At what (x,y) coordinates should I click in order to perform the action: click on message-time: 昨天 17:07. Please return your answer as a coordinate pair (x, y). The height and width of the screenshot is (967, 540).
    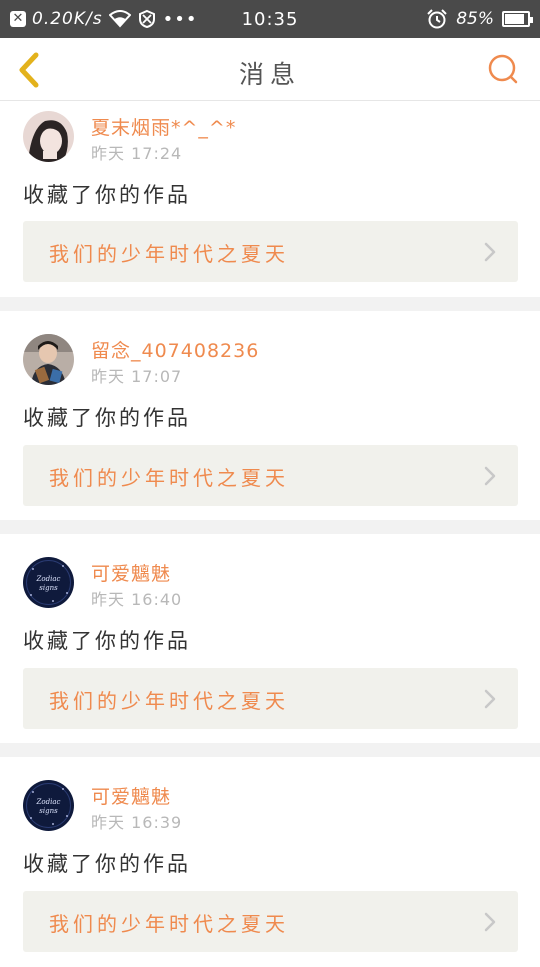
    Looking at the image, I should click on (137, 376).